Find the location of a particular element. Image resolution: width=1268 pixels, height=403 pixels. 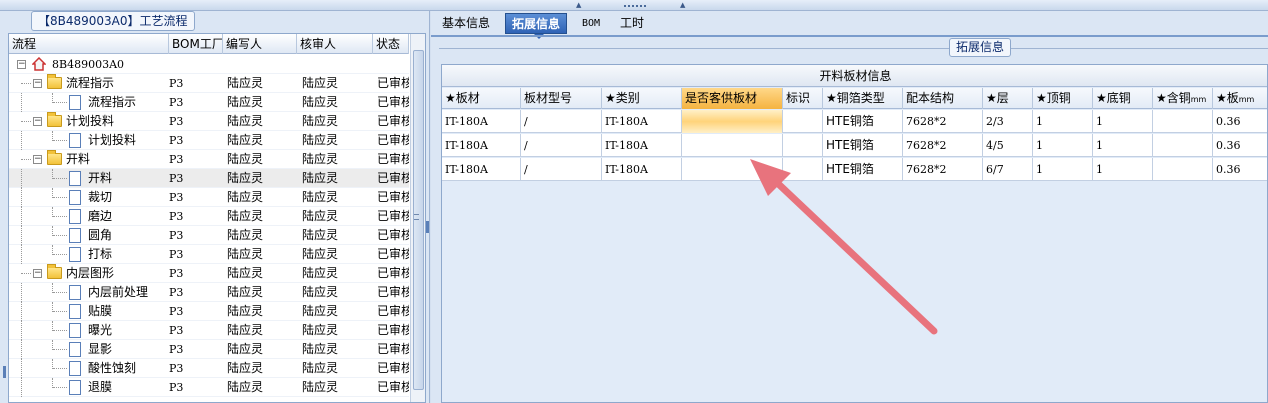

col-header-writer: 编写人 is located at coordinates (260, 44).